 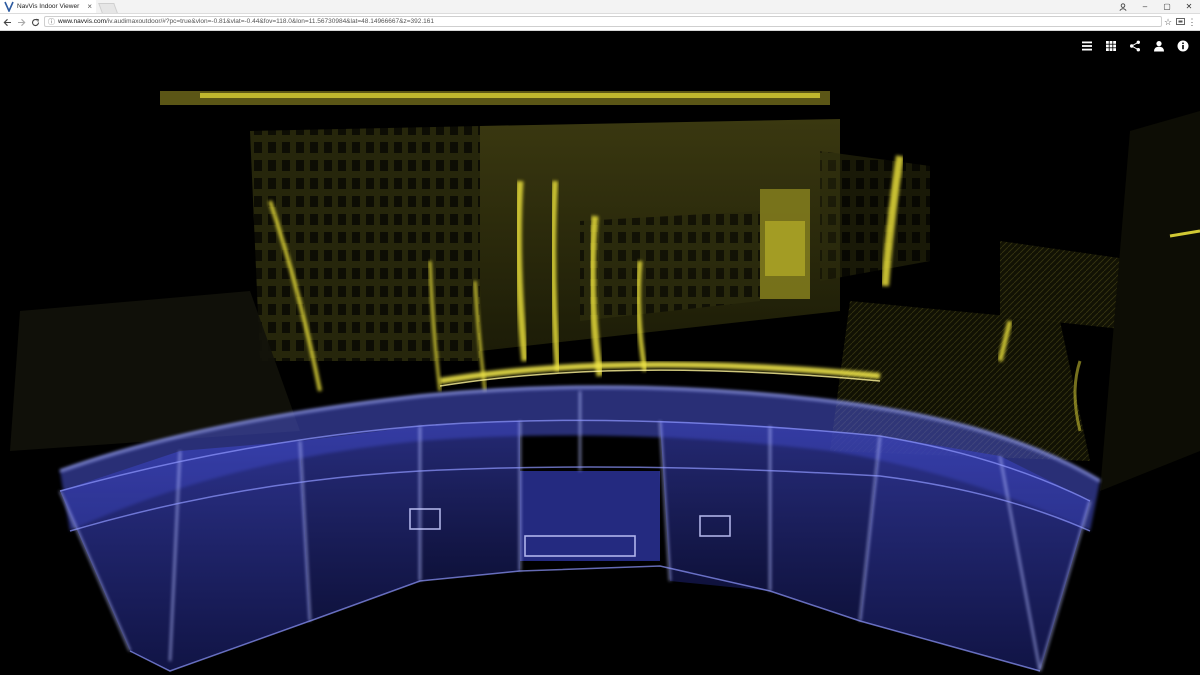 I want to click on window-controls: – ▢ ✕, so click(x=1156, y=6).